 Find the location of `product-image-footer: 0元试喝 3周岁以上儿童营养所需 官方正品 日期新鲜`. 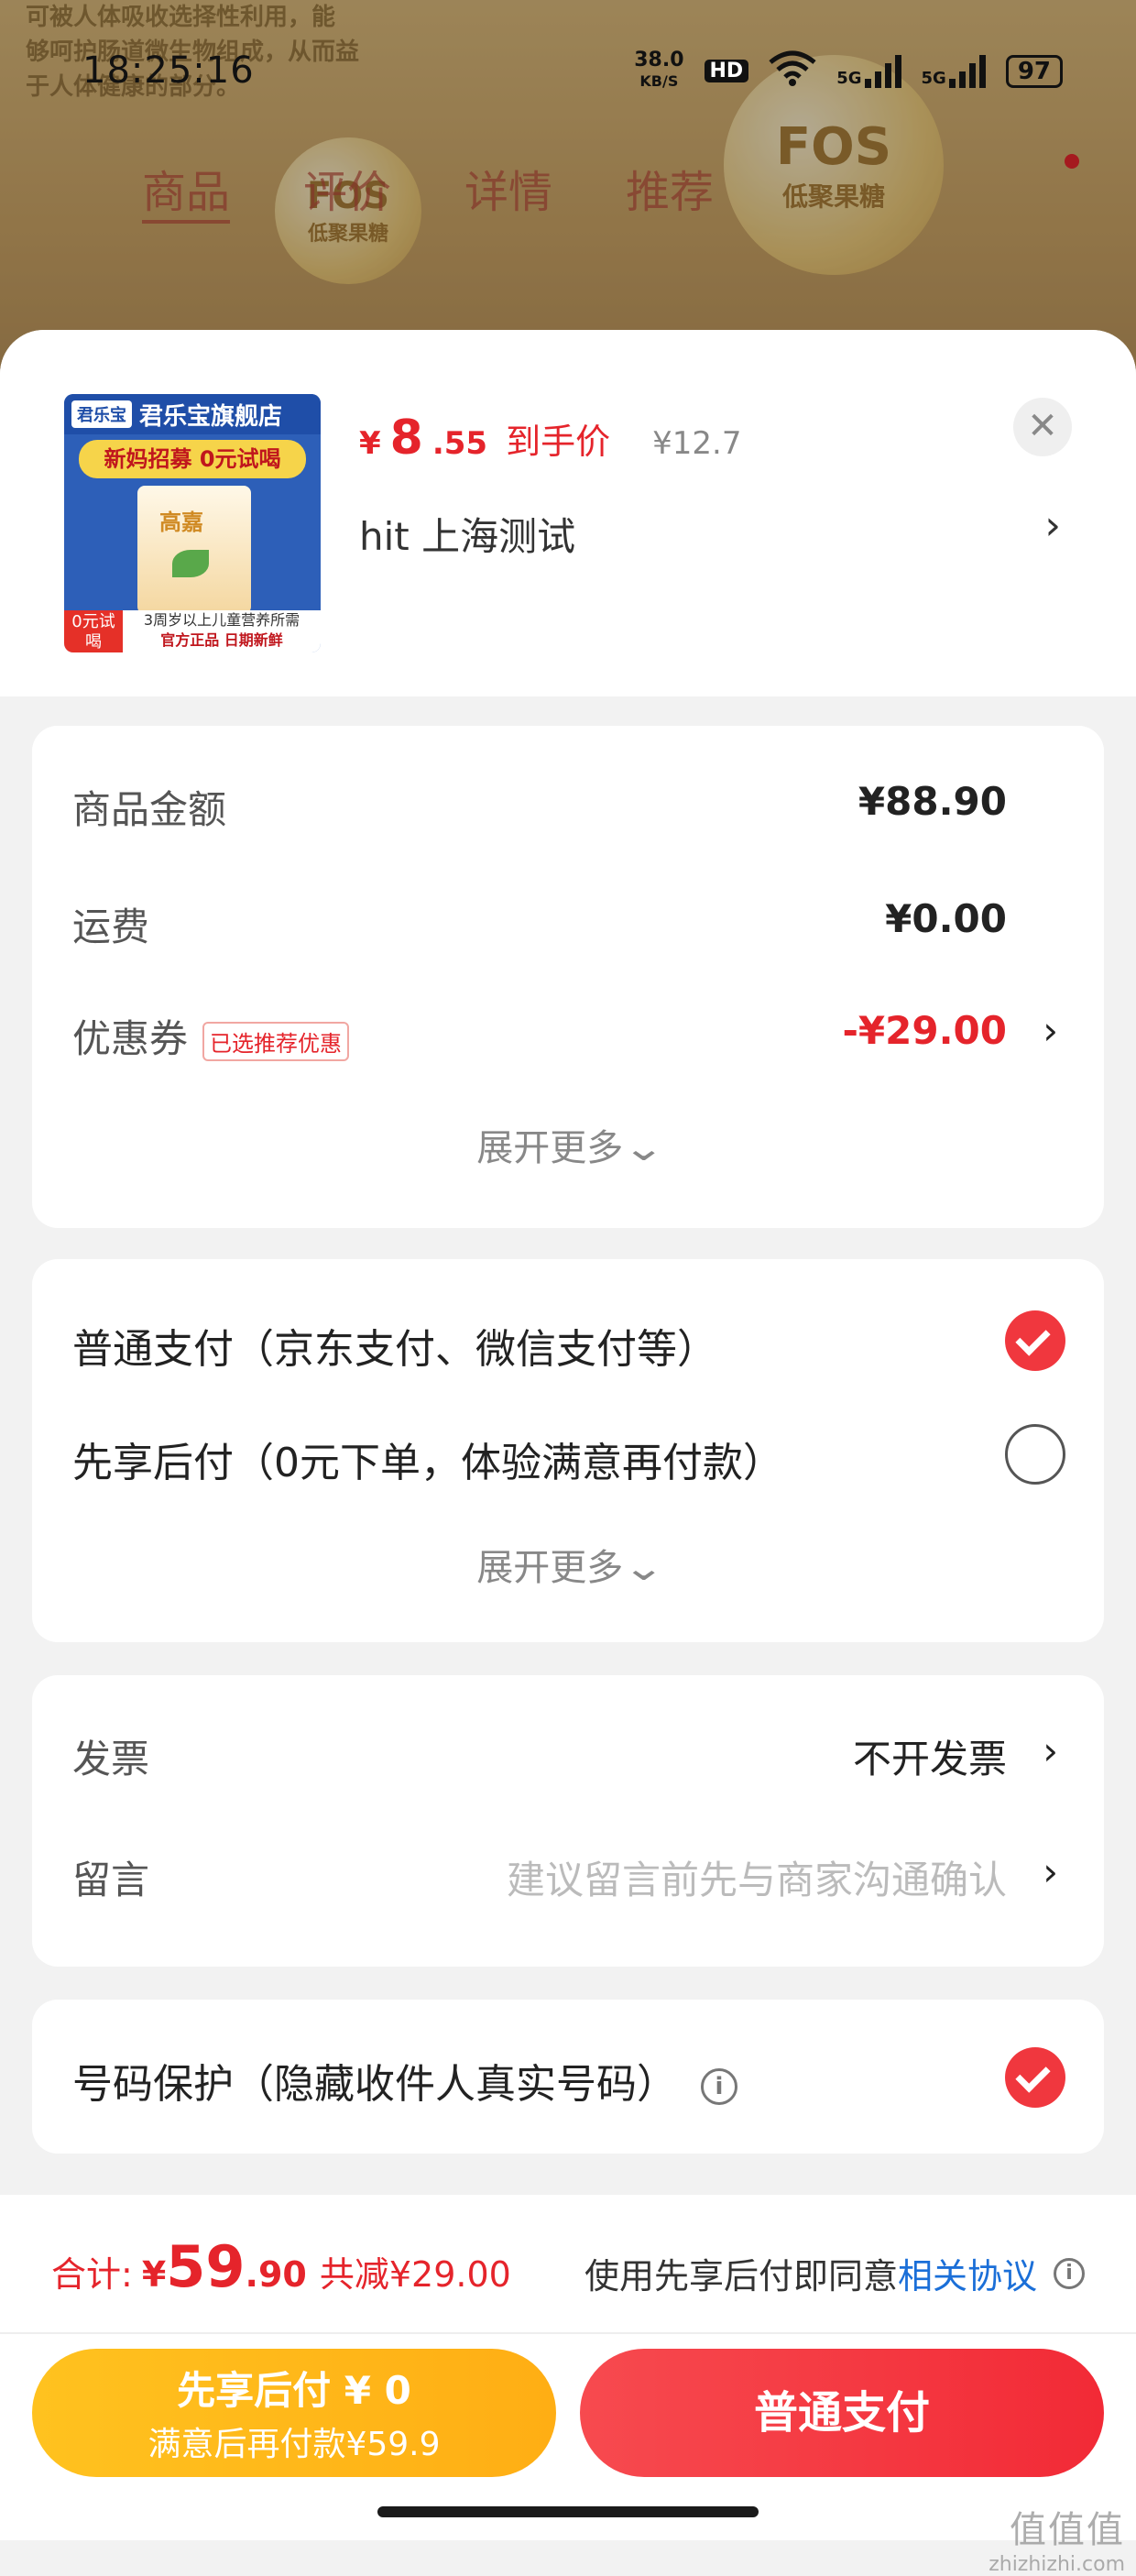

product-image-footer: 0元试喝 3周岁以上儿童营养所需 官方正品 日期新鲜 is located at coordinates (193, 631).